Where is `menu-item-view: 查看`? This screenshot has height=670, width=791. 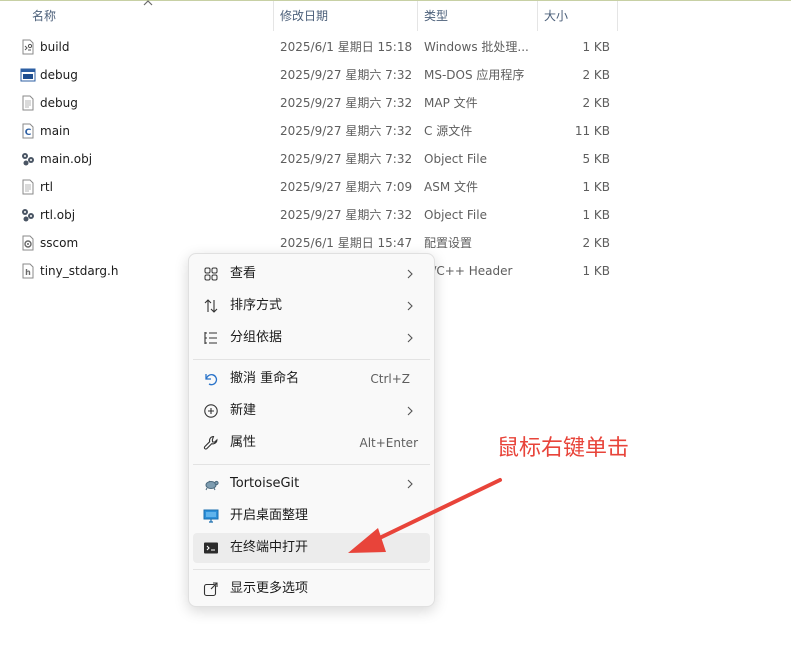
menu-item-view: 查看 is located at coordinates (311, 274).